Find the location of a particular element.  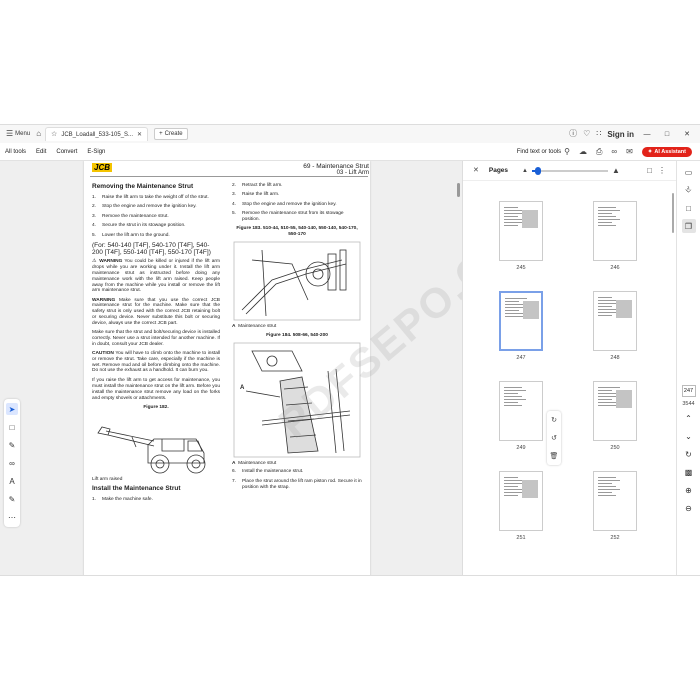

draw-loop-icon: ∞ is located at coordinates (12, 463).